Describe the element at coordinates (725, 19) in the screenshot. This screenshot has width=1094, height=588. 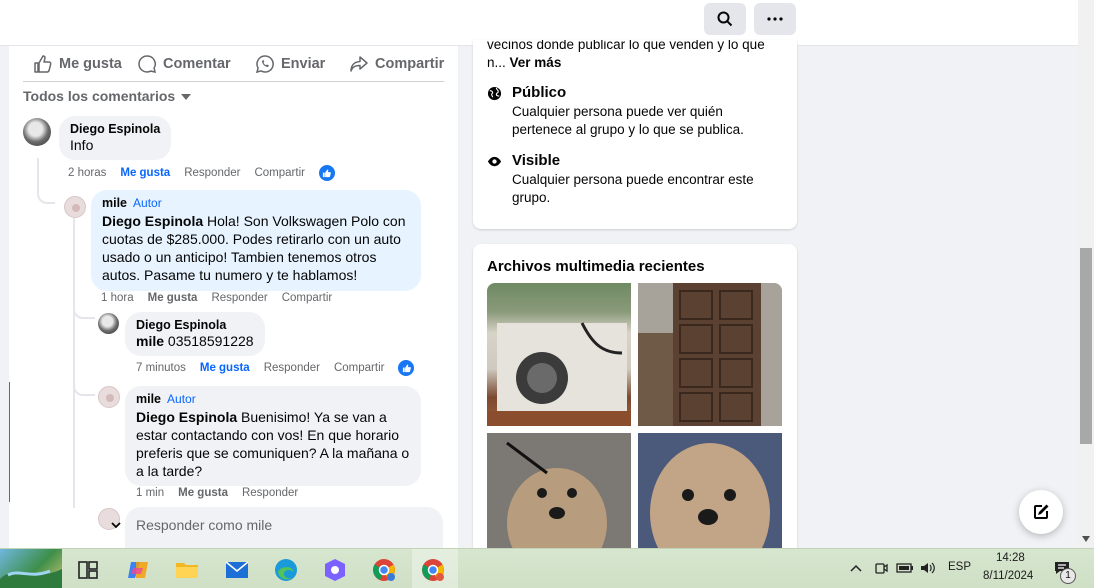
I see `search-button` at that location.